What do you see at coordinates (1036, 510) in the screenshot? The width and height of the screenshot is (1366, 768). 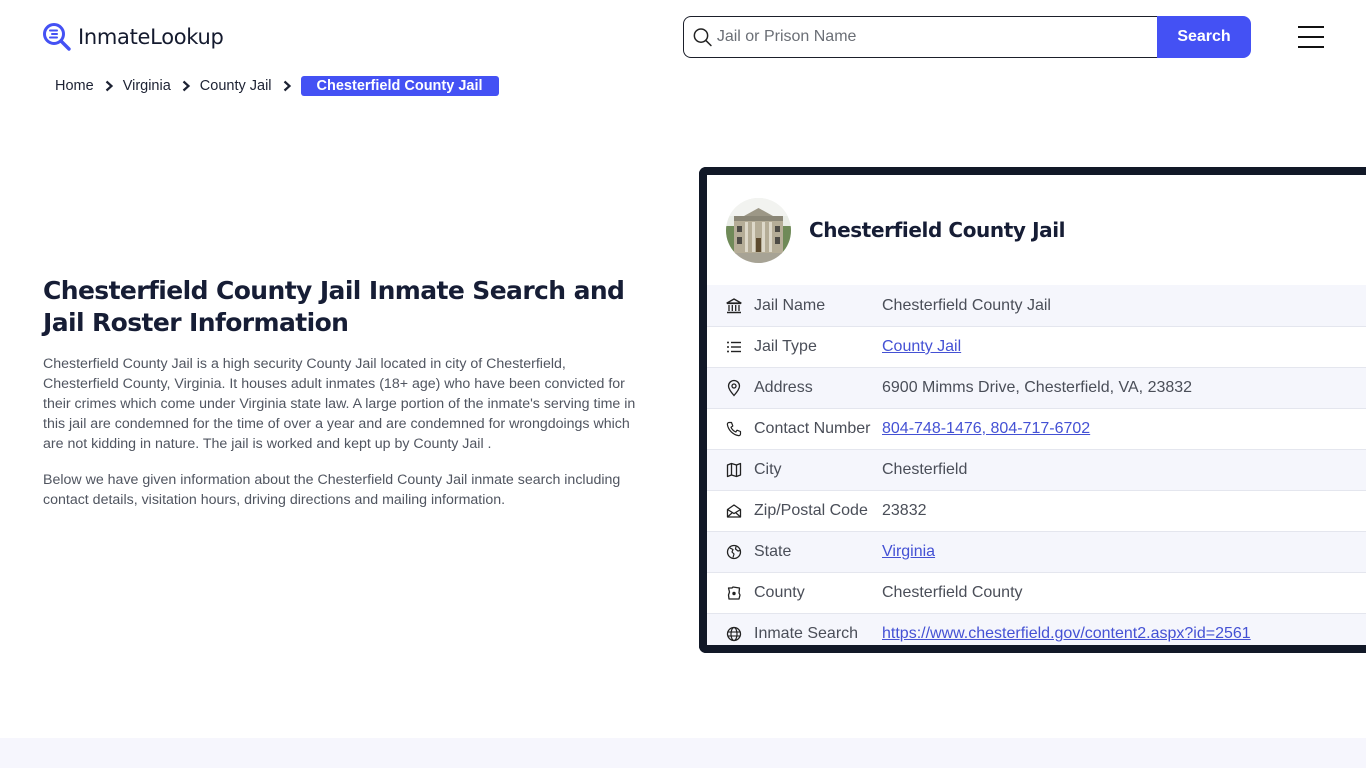 I see `info-row-zip: Zip/Postal Code 23832` at bounding box center [1036, 510].